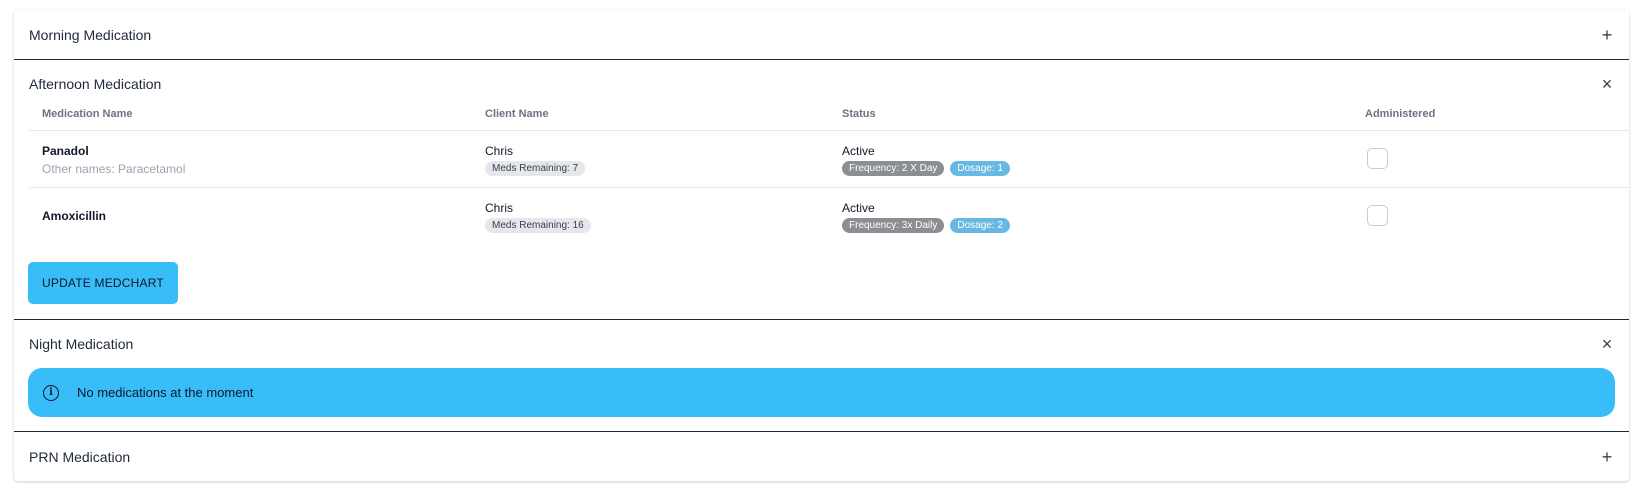 Image resolution: width=1643 pixels, height=501 pixels. Describe the element at coordinates (859, 114) in the screenshot. I see `column-header: Status` at that location.